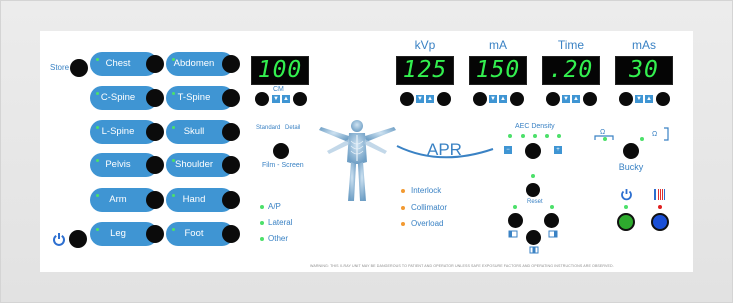 This screenshot has width=733, height=303. I want to click on t-spine-button: T-Spine, so click(203, 98).